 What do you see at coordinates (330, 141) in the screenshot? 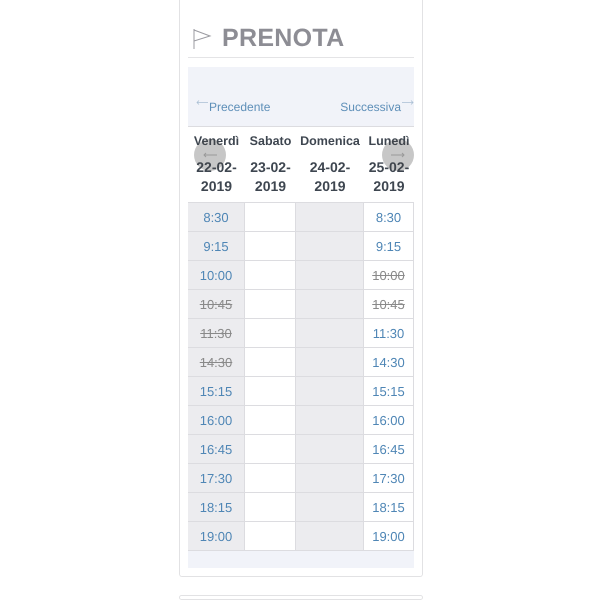
I see `day-name: Domenica` at bounding box center [330, 141].